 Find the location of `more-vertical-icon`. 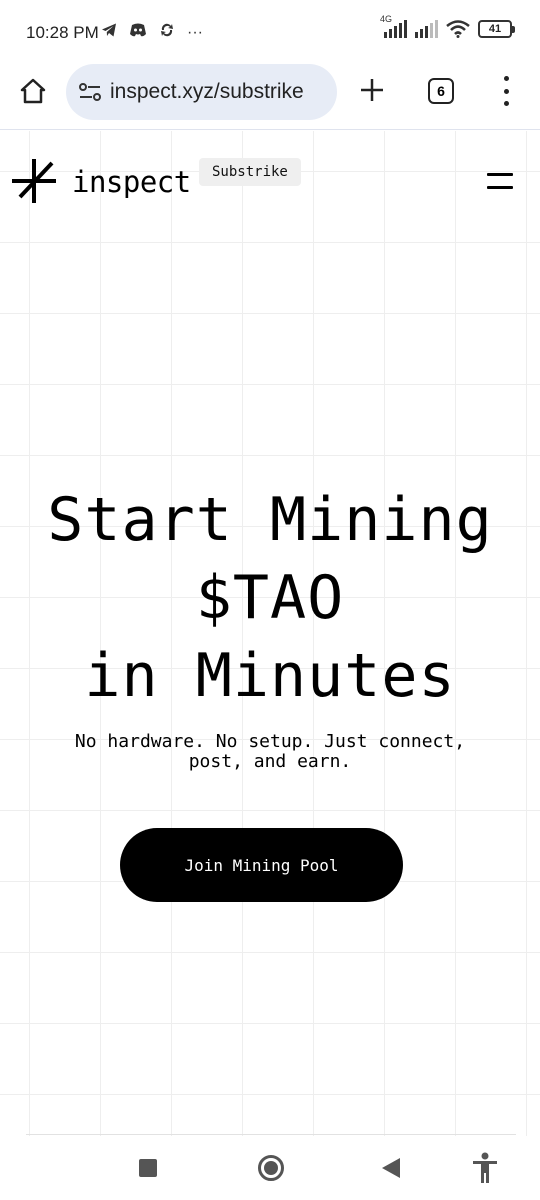

more-vertical-icon is located at coordinates (506, 78).